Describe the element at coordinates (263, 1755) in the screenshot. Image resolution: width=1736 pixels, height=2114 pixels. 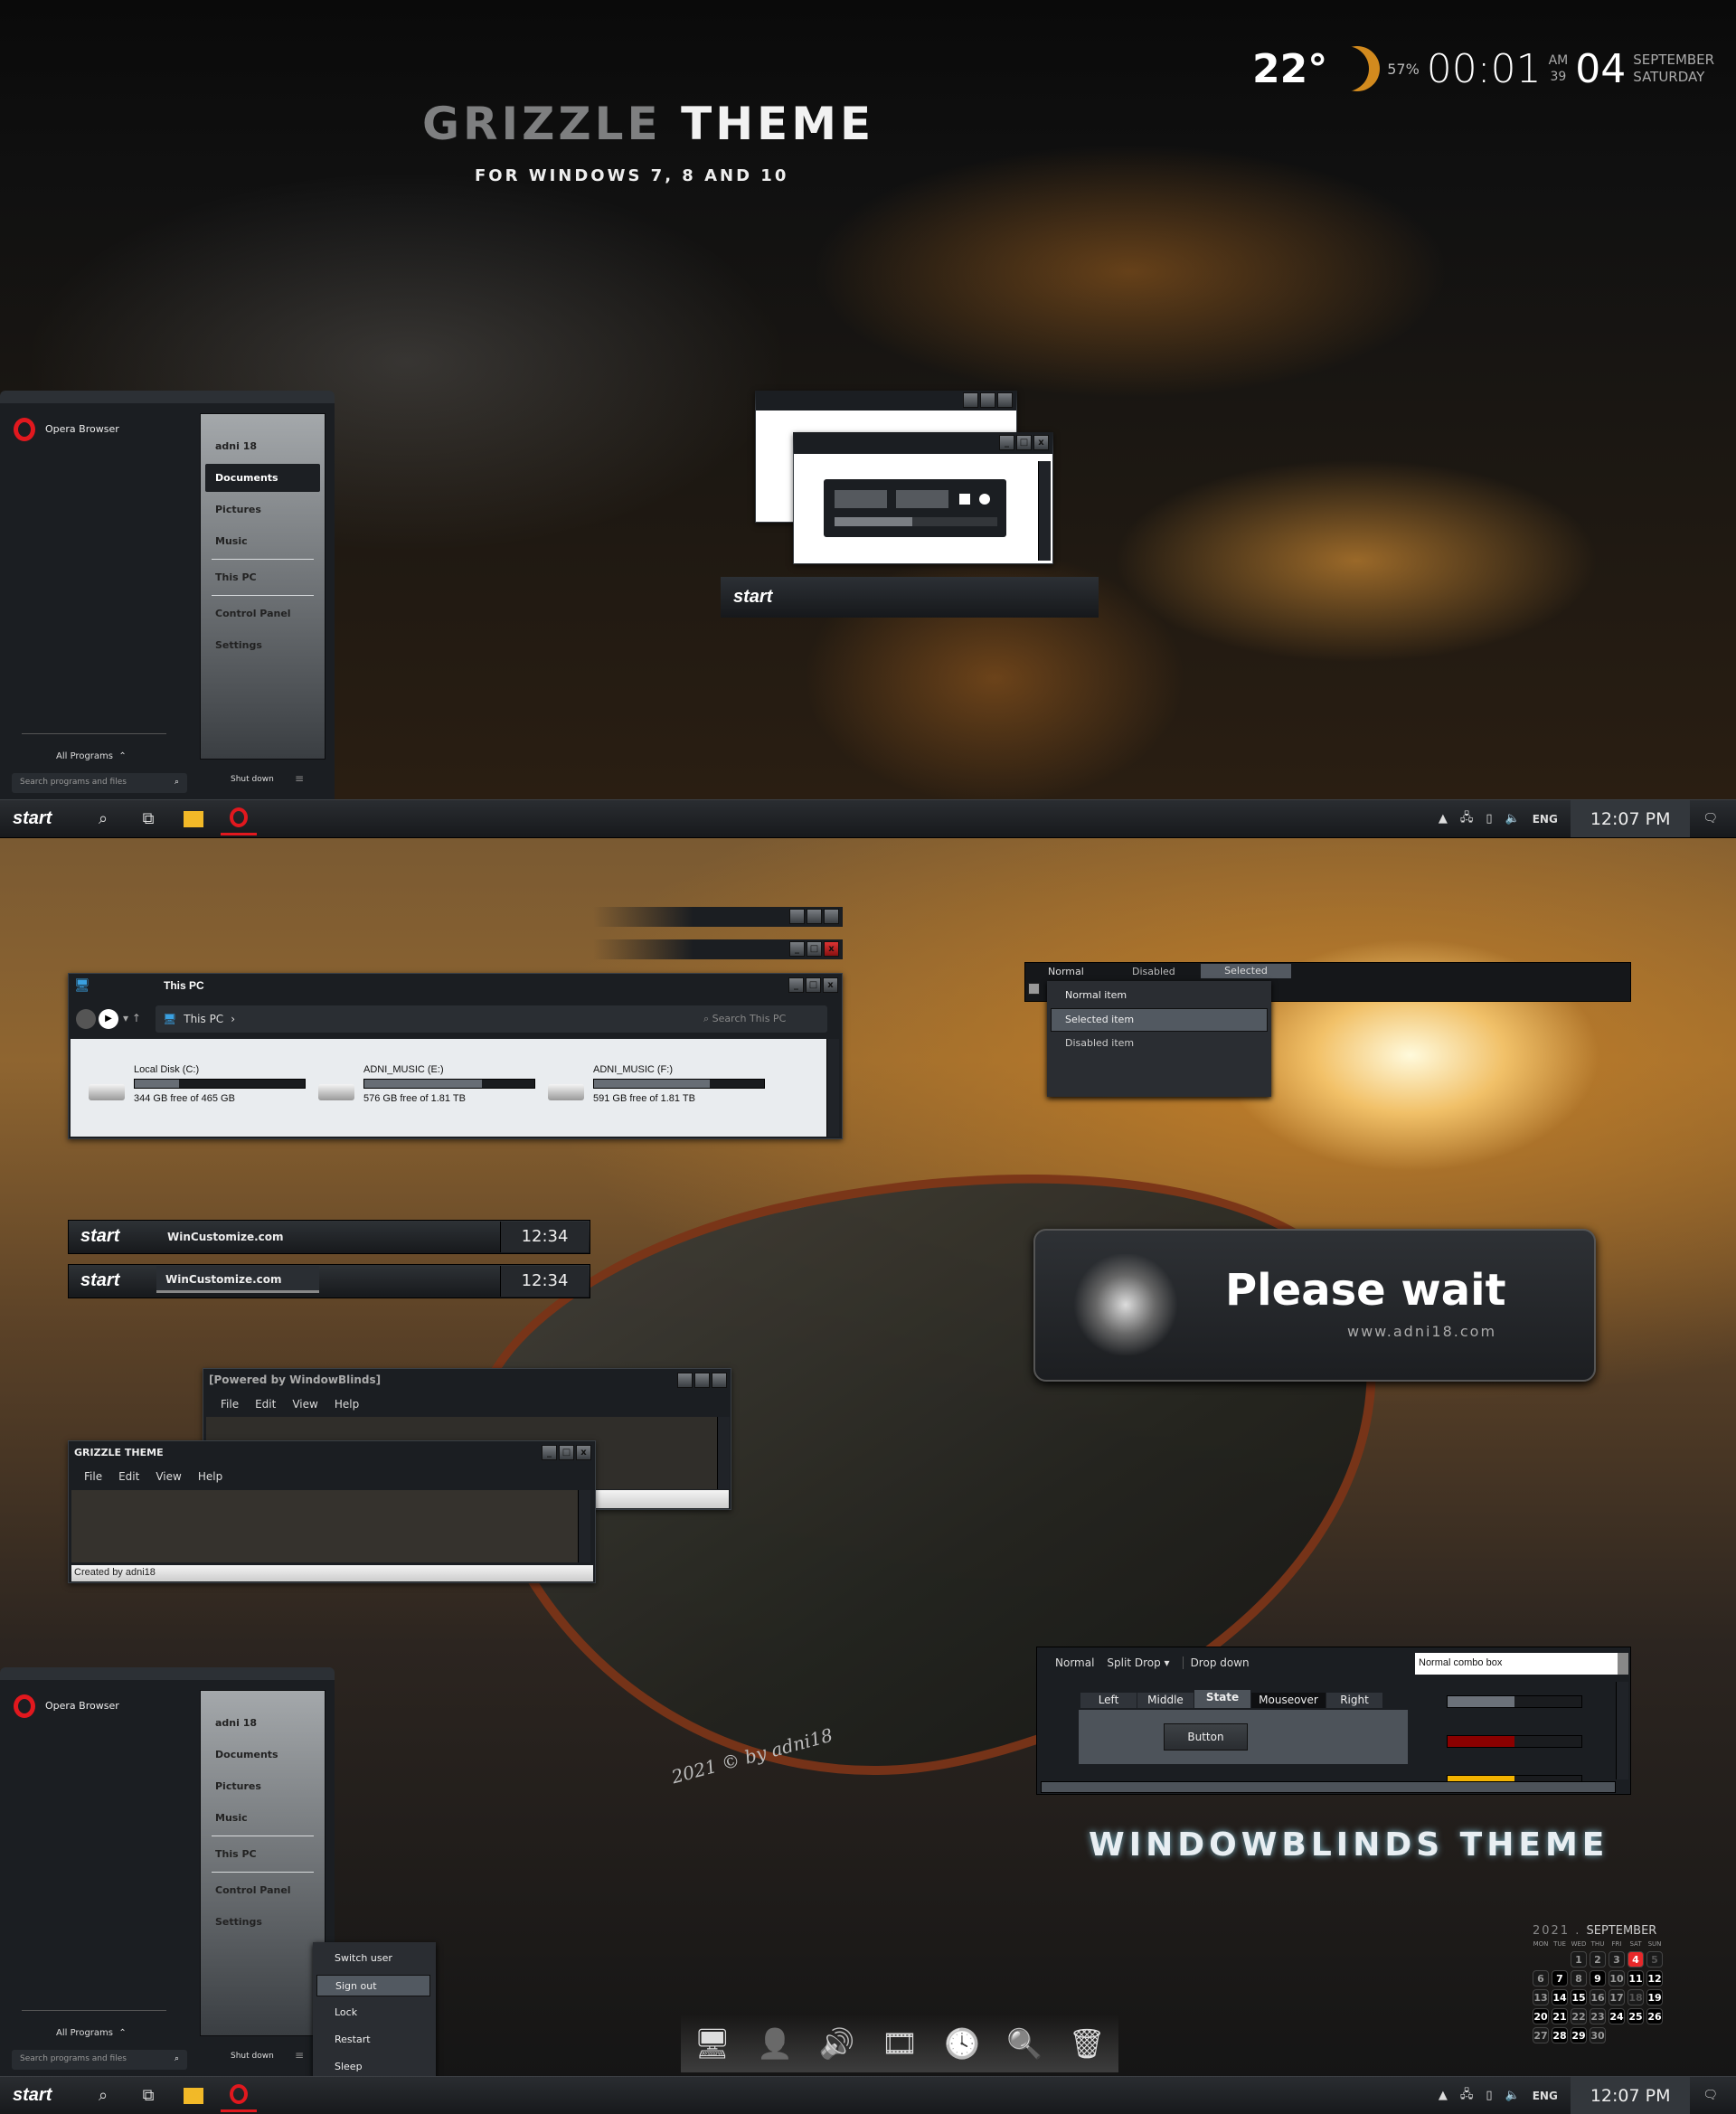
I see `start-item-documents: Documents` at that location.